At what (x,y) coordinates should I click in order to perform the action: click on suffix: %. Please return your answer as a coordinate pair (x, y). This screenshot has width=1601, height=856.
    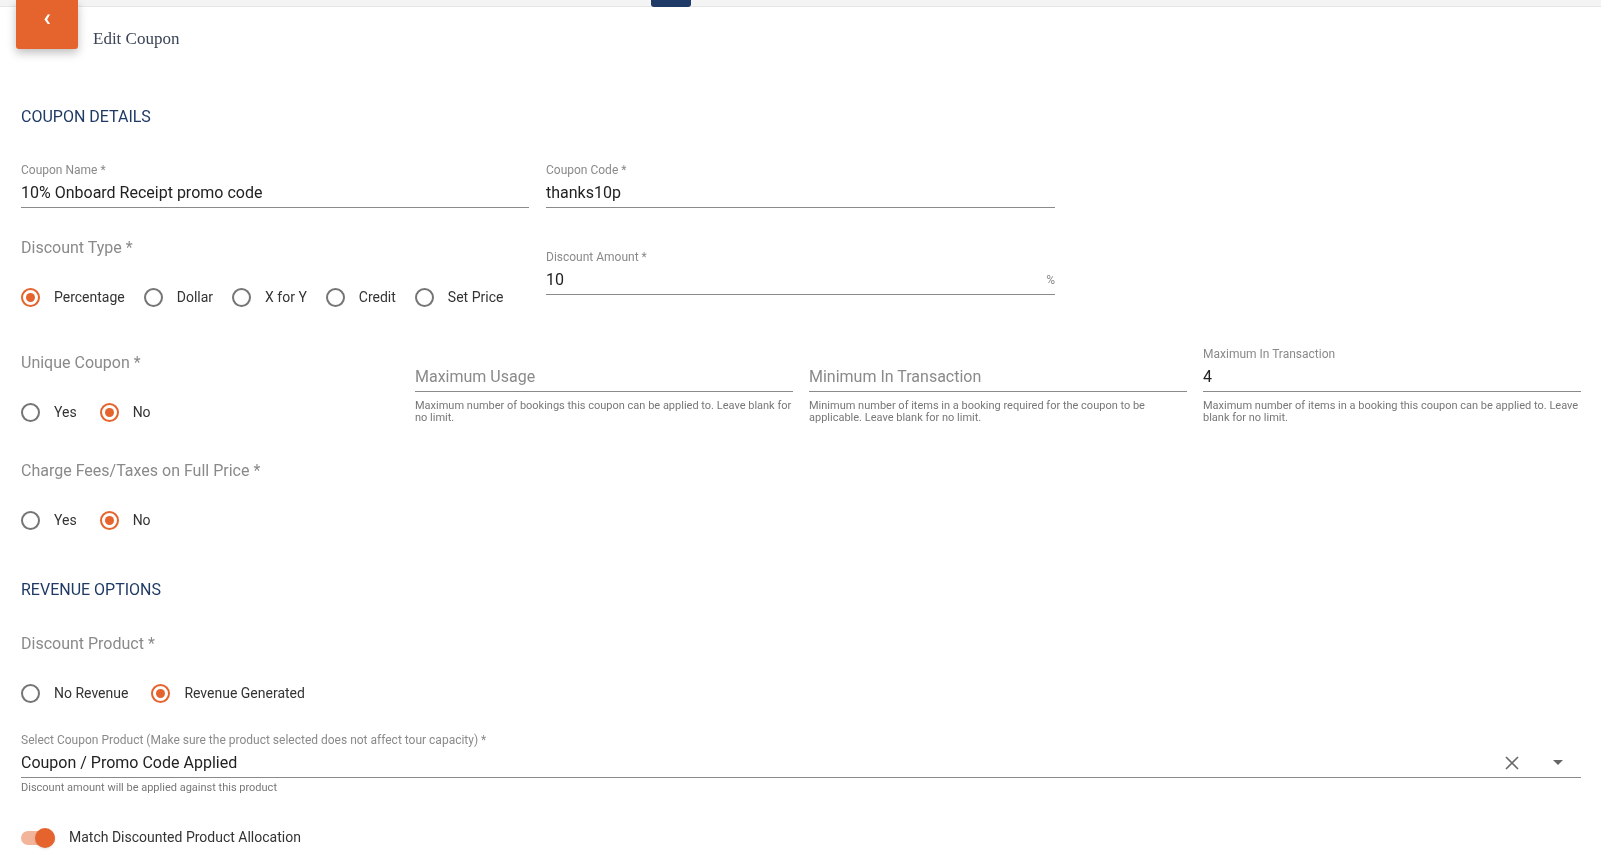
    Looking at the image, I should click on (1050, 280).